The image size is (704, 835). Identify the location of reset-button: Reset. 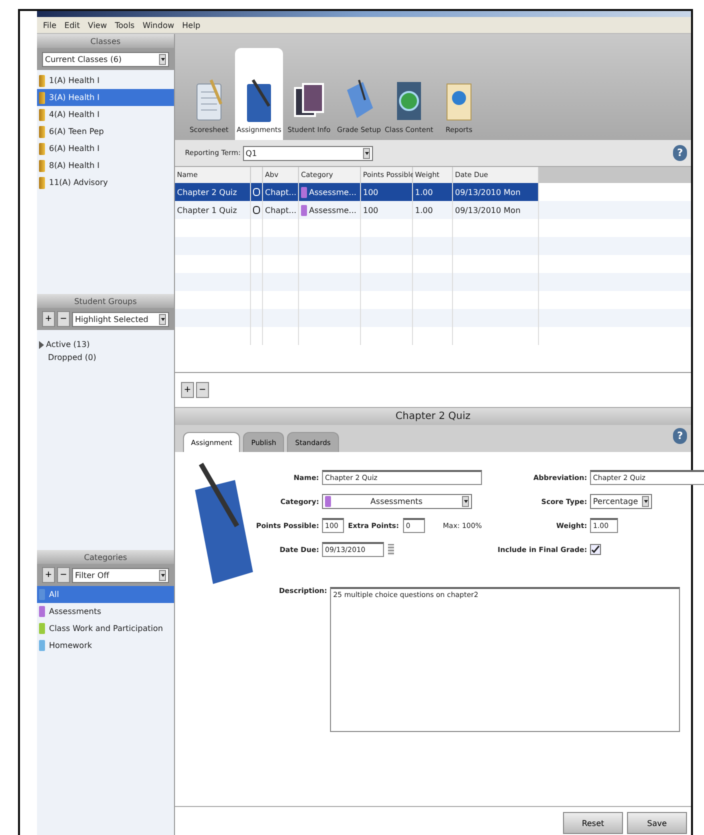
(593, 823).